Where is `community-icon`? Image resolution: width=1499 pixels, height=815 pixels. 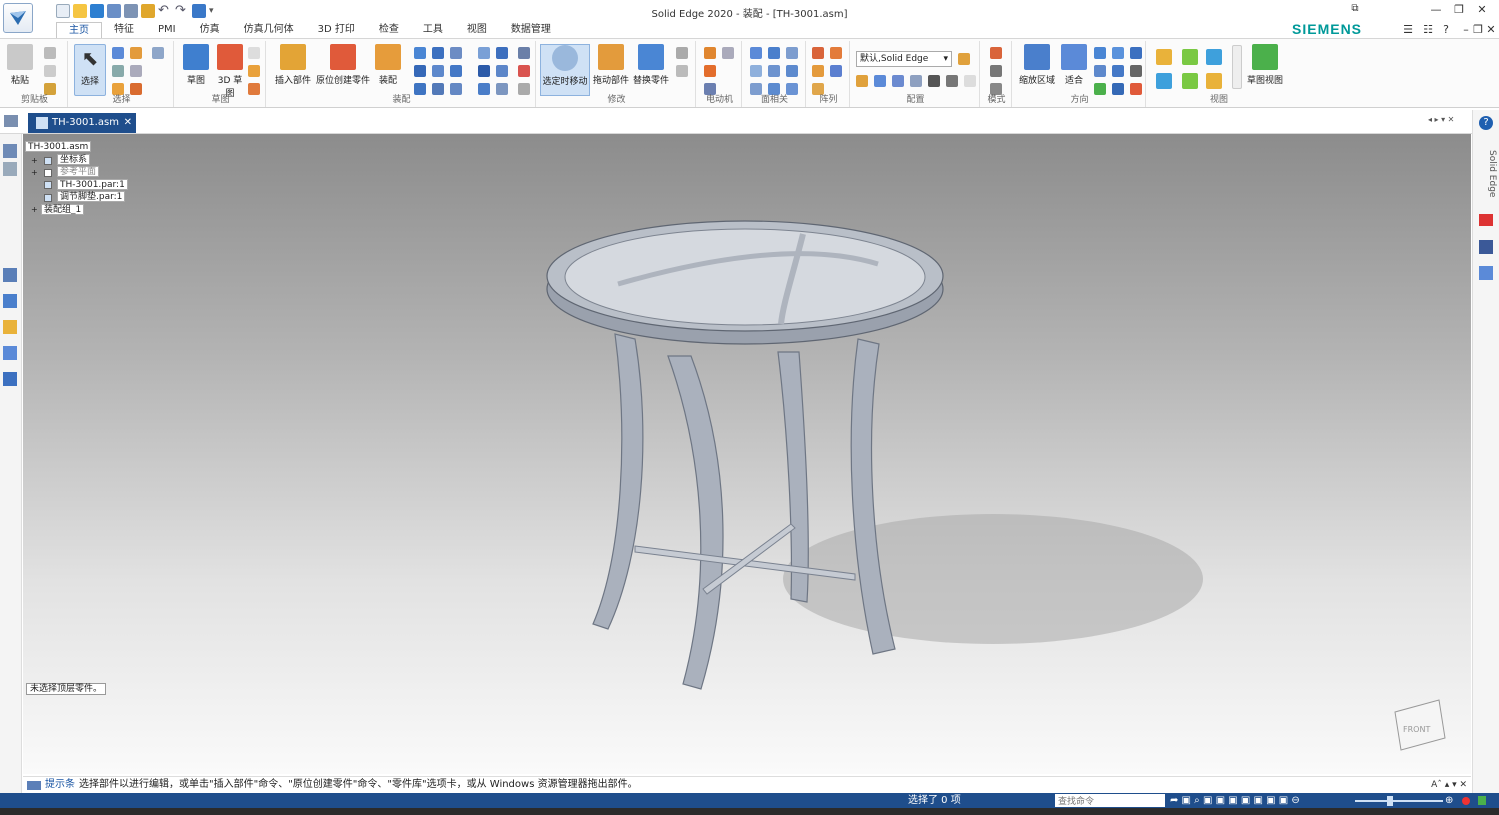
community-icon is located at coordinates (1486, 273).